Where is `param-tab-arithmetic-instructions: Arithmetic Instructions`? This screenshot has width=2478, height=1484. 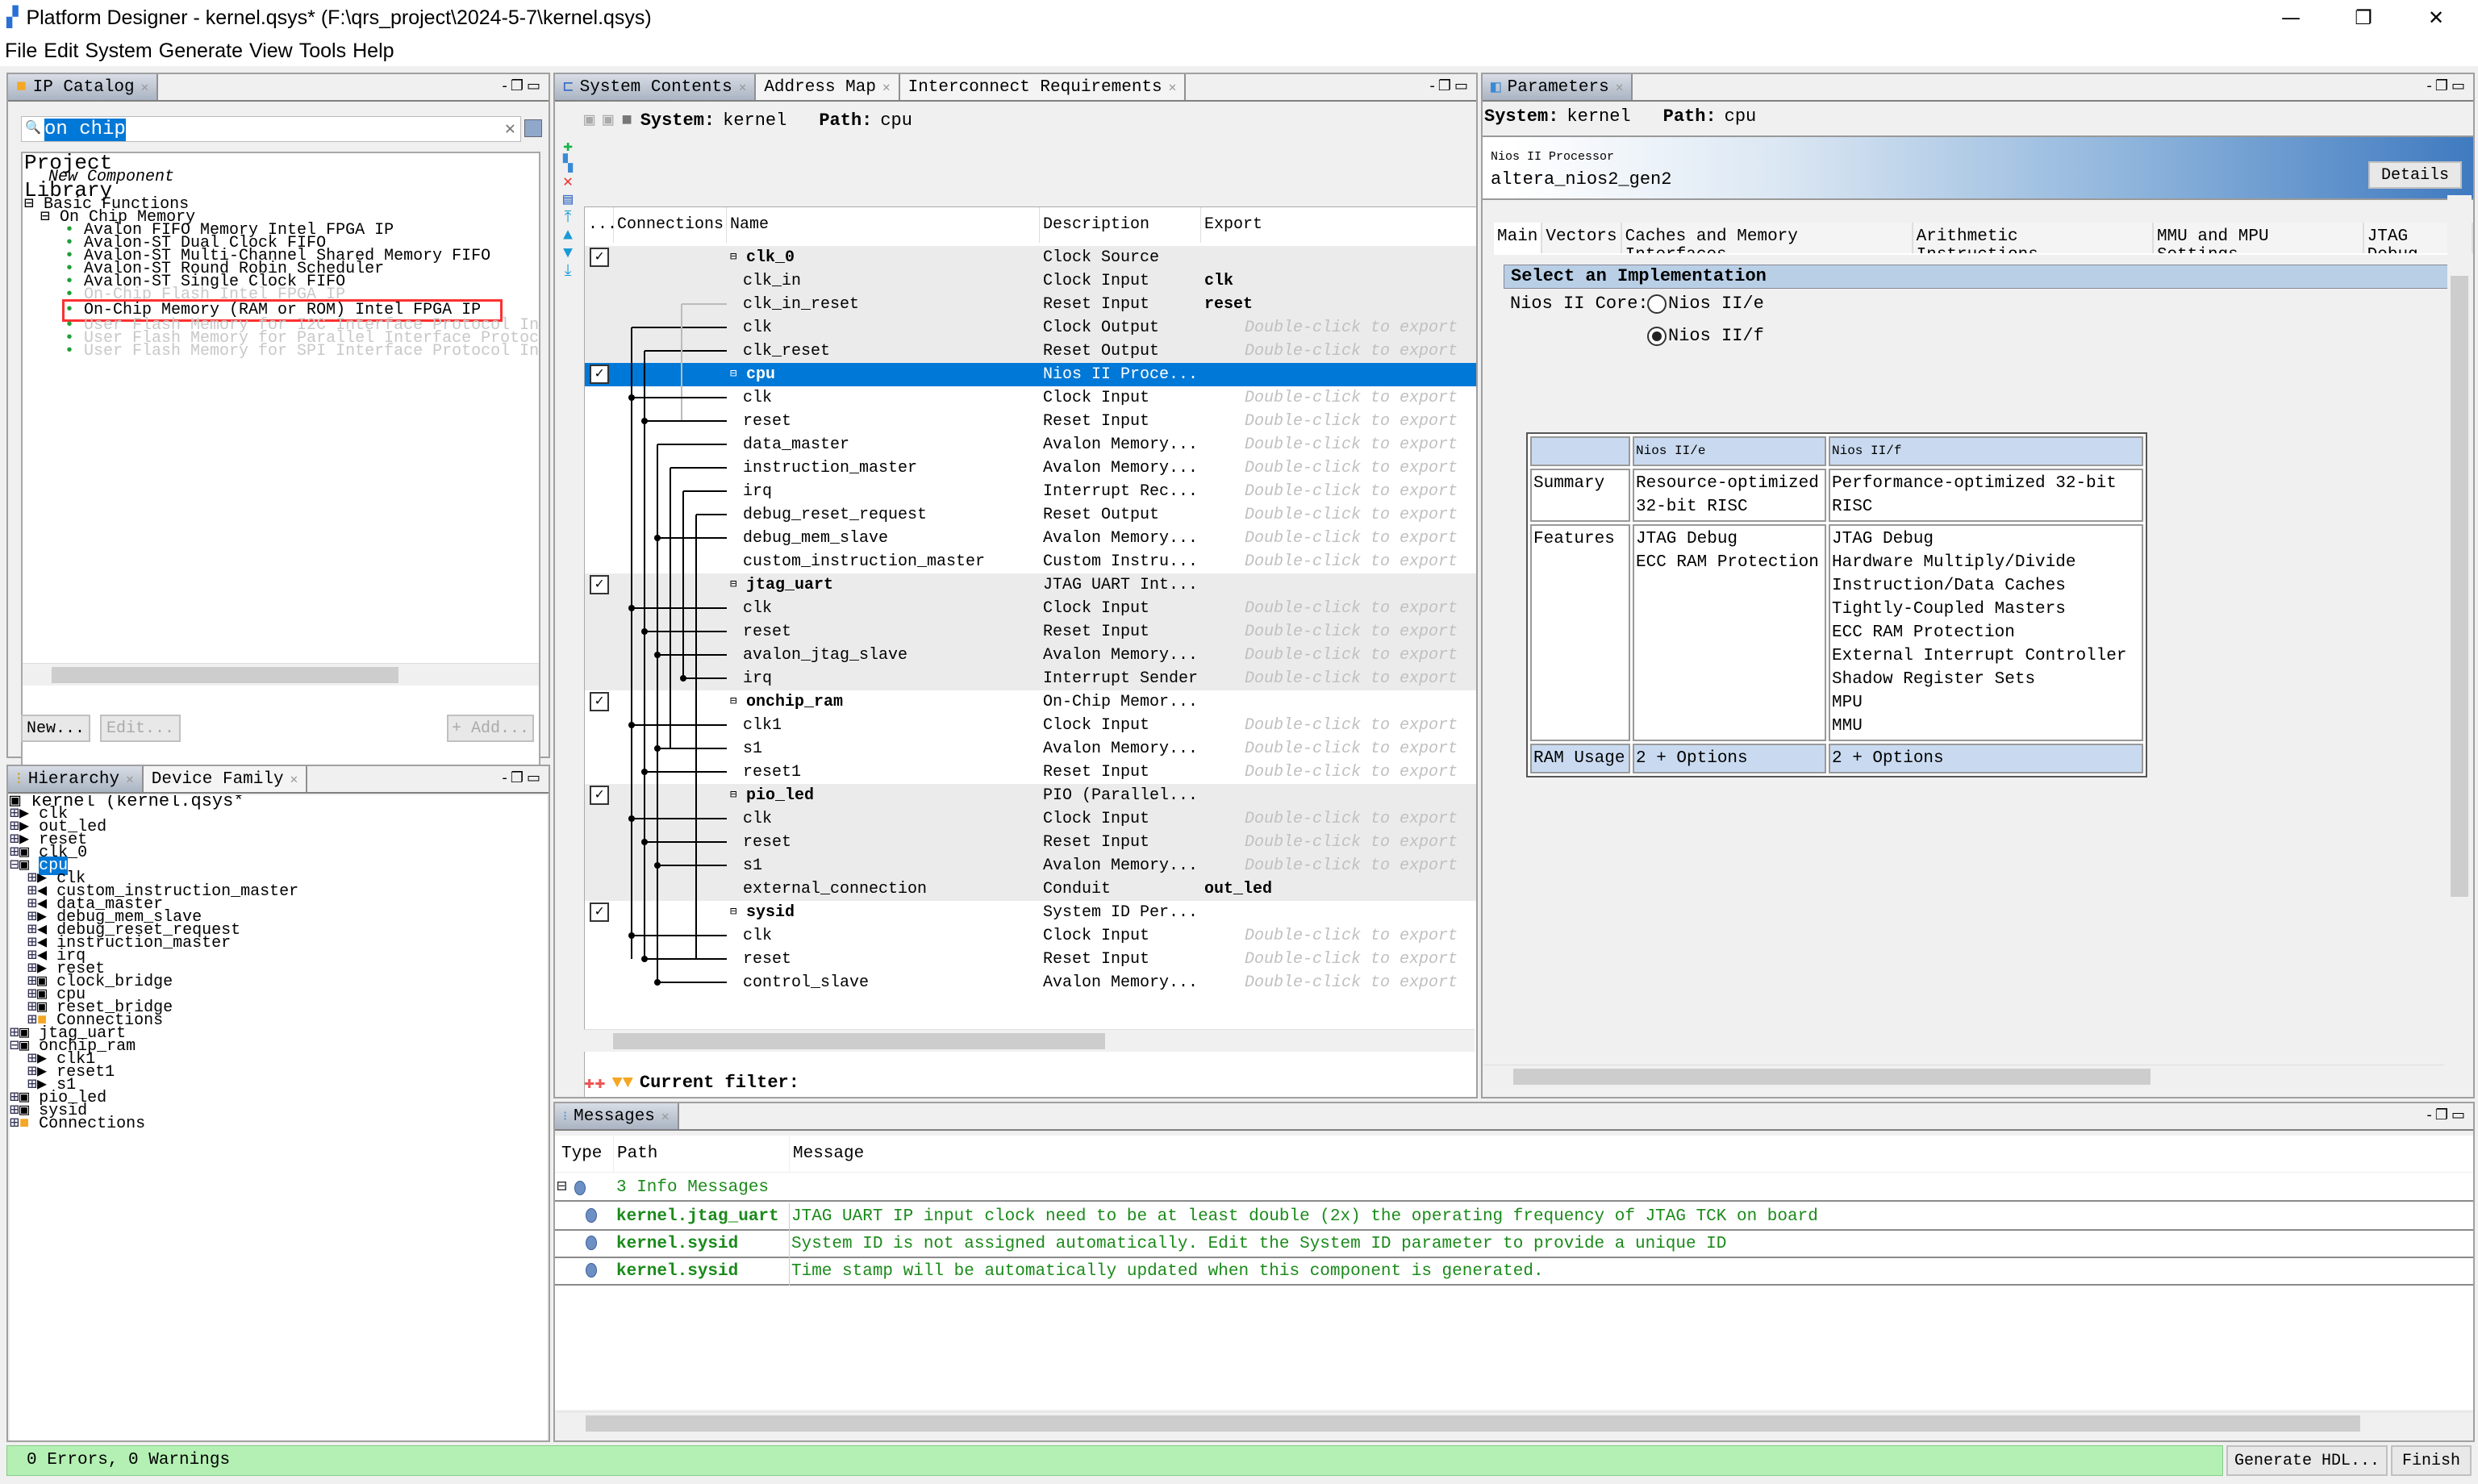
param-tab-arithmetic-instructions: Arithmetic Instructions is located at coordinates (2034, 244).